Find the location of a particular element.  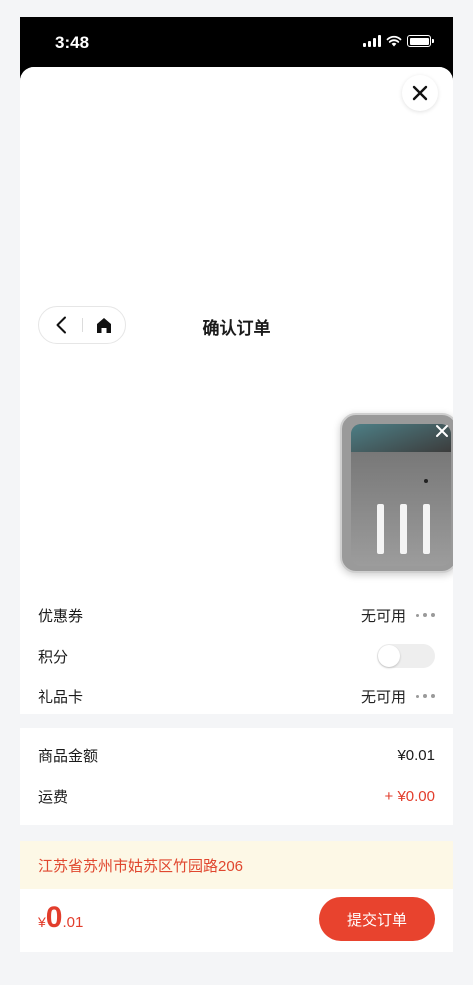

shipping-address: 江苏省苏州市姑苏区竹园路206 is located at coordinates (236, 865).